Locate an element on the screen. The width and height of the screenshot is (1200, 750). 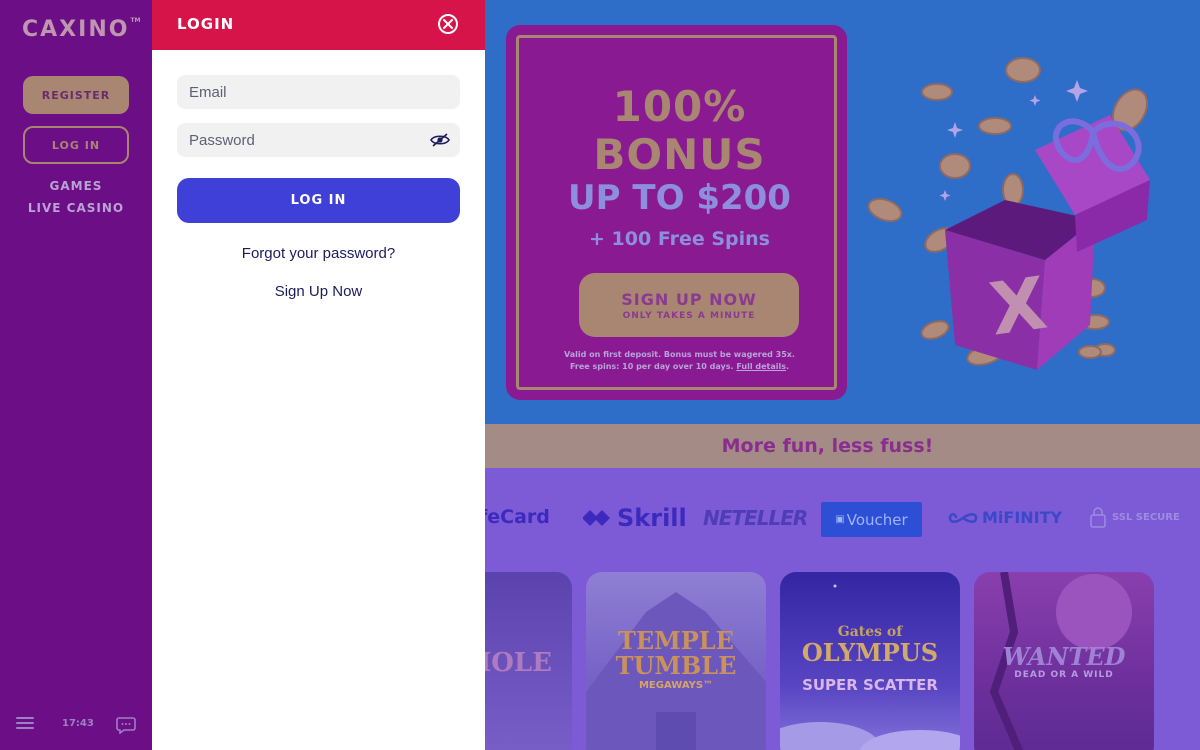
voucher-text: Voucher is located at coordinates (877, 519).